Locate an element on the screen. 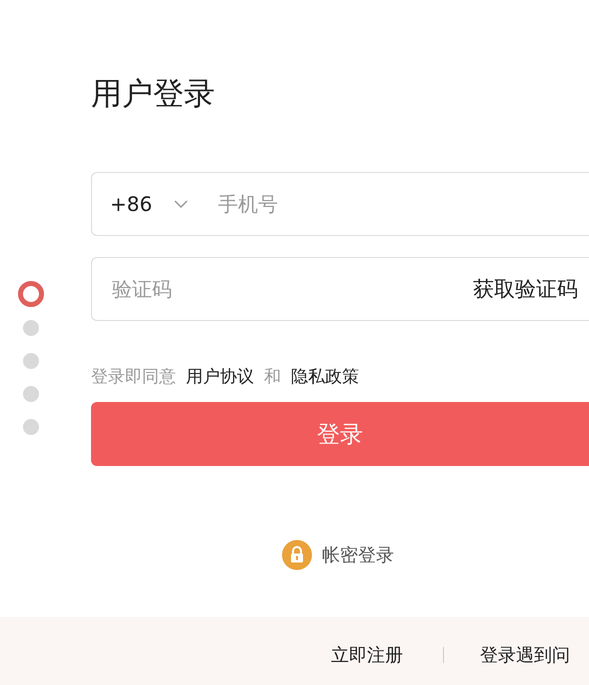  code-field: 验证码 获取验证码 is located at coordinates (340, 289).